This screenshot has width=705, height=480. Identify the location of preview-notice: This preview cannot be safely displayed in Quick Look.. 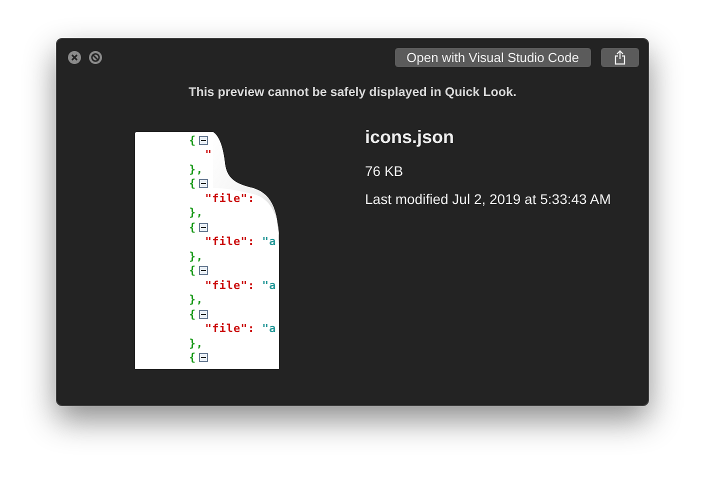
(353, 92).